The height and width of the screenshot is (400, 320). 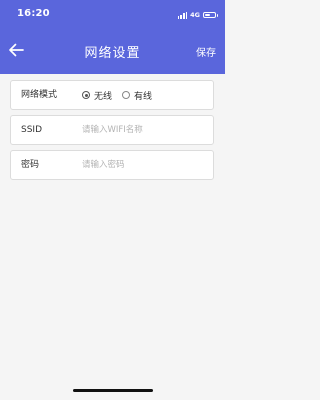 I want to click on status-bar: 16:20 4G, so click(x=112, y=15).